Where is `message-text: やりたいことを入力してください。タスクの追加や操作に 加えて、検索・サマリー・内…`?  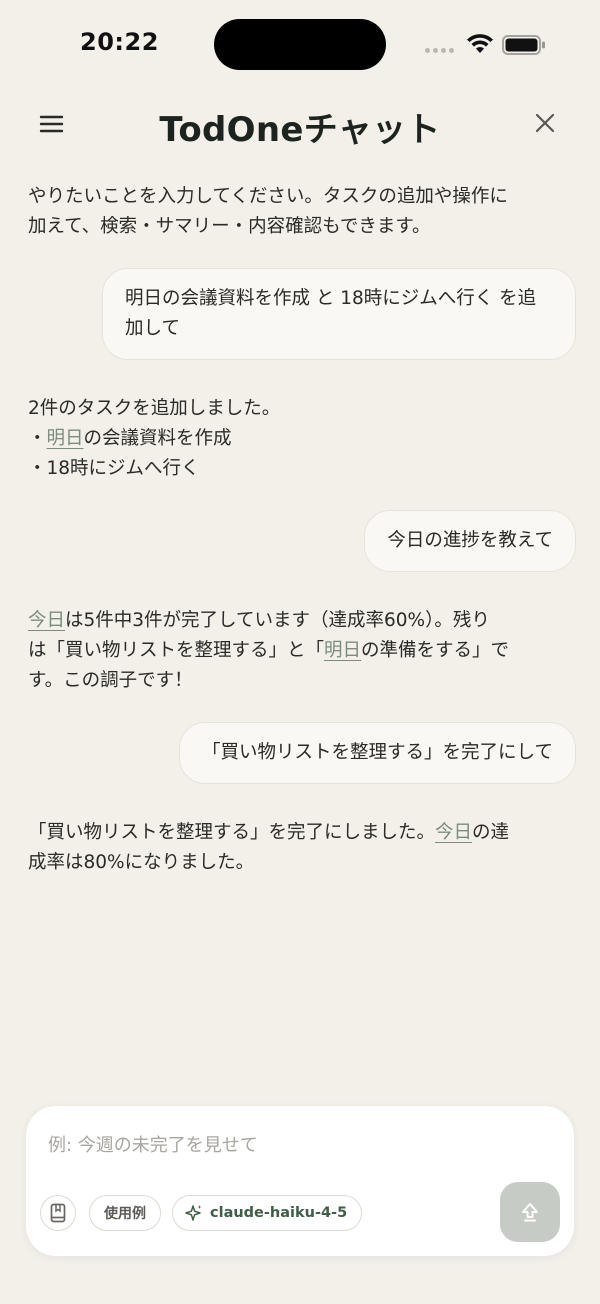 message-text: やりたいことを入力してください。タスクの追加や操作に 加えて、検索・サマリー・内… is located at coordinates (268, 211).